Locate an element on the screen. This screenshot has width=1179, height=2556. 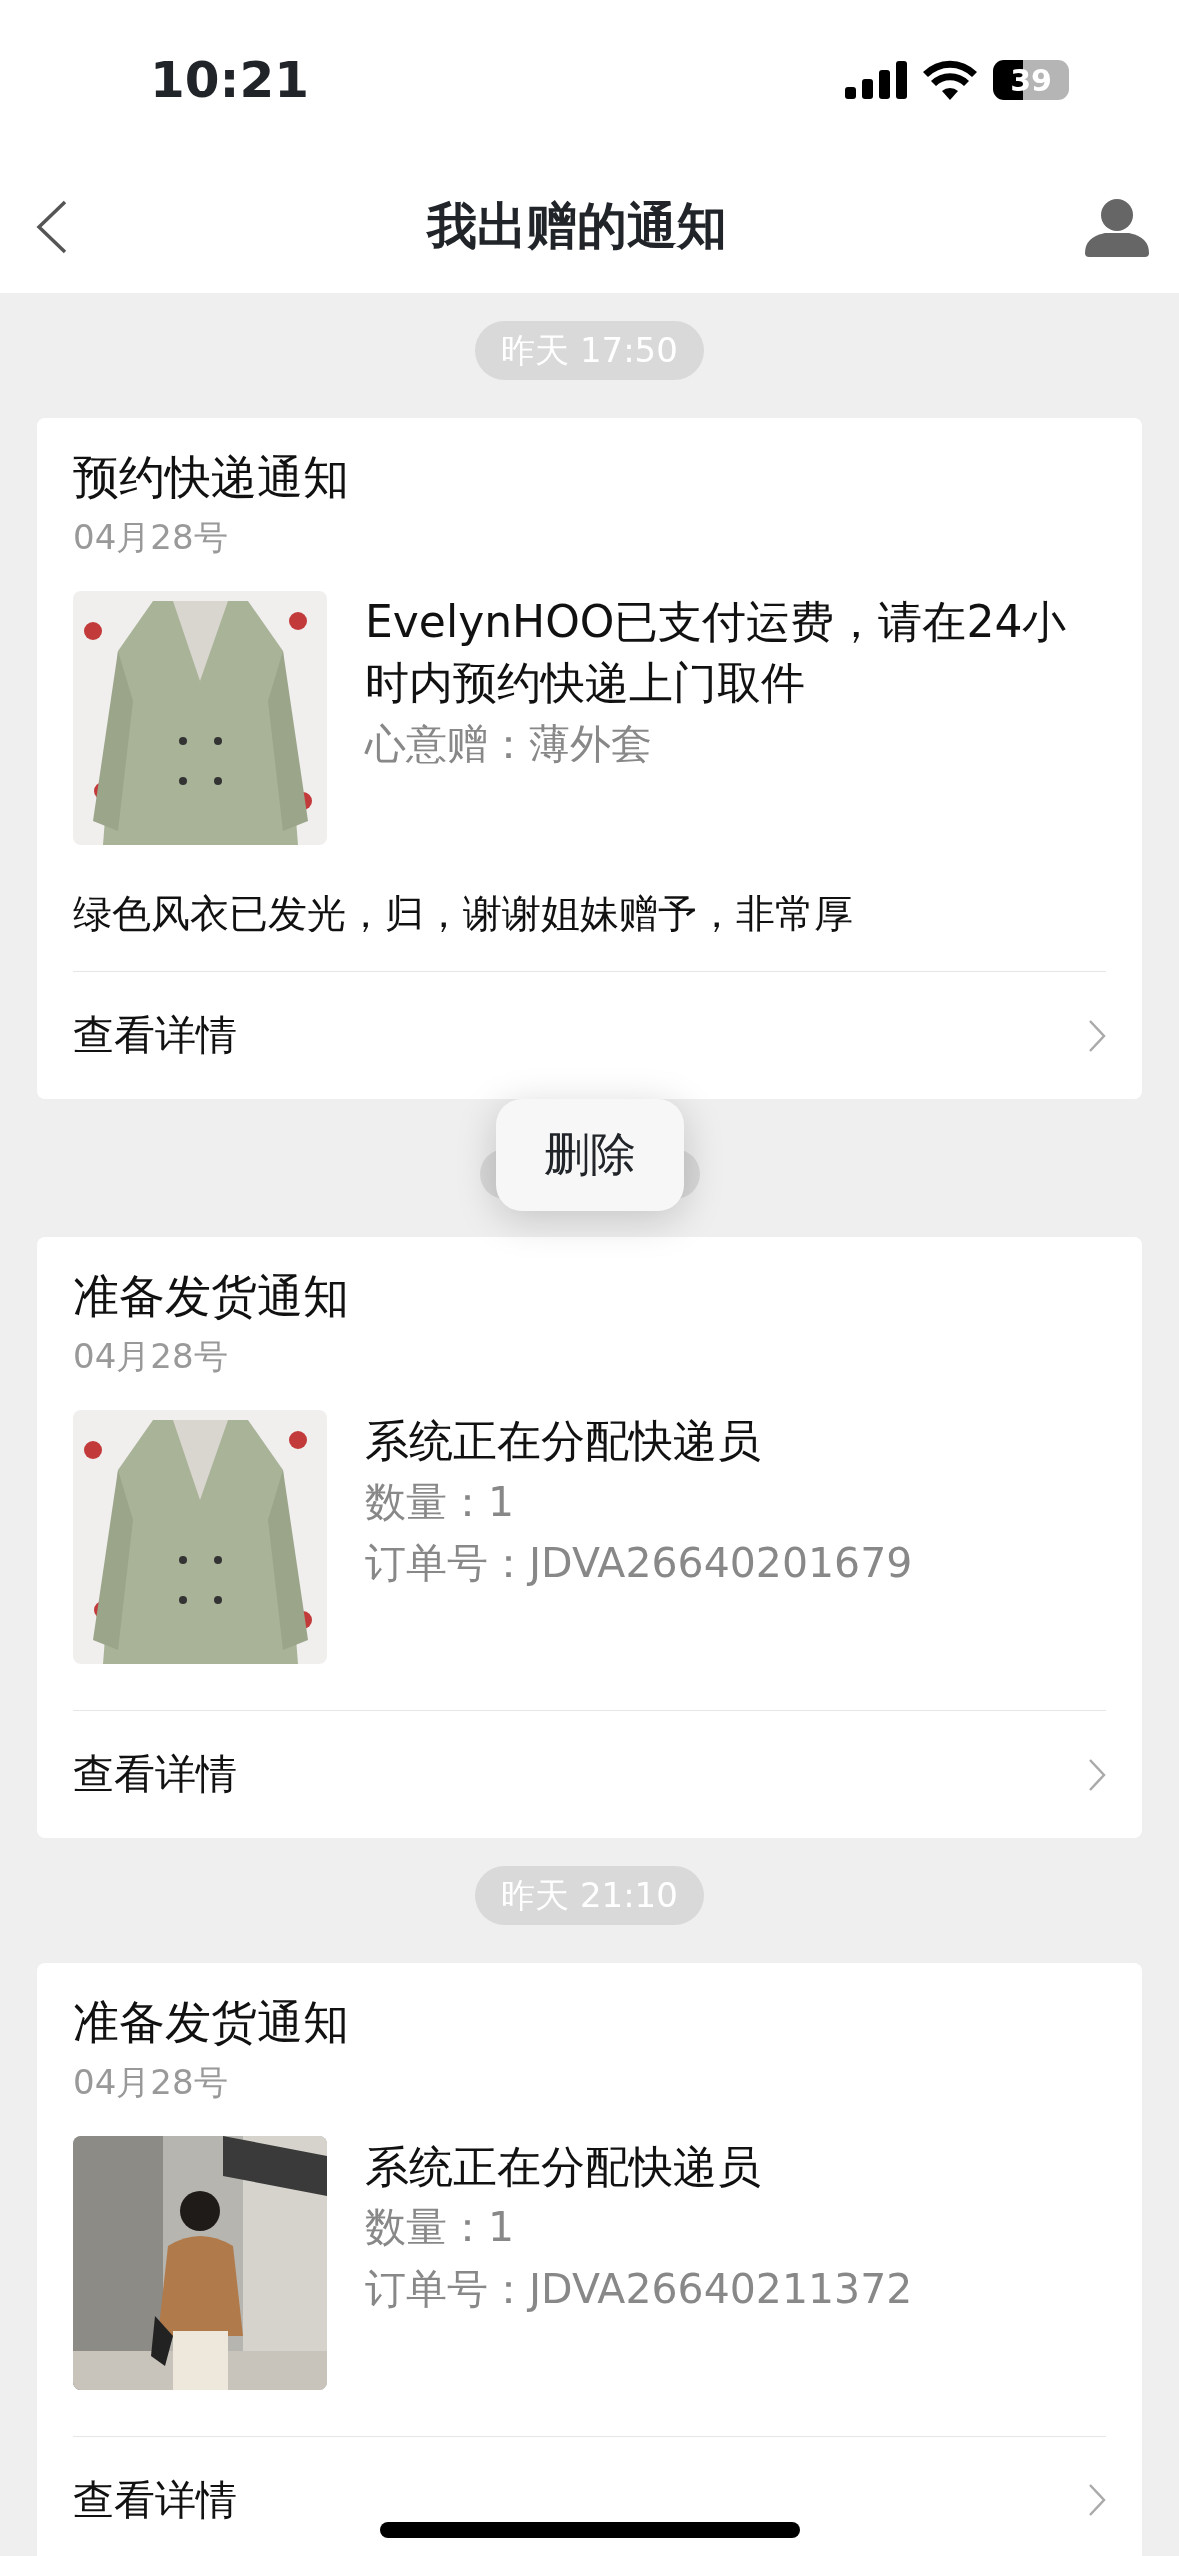
note-text: 绿色风衣已发光，归，谢谢姐妹赠予，非常厚 is located at coordinates (463, 913).